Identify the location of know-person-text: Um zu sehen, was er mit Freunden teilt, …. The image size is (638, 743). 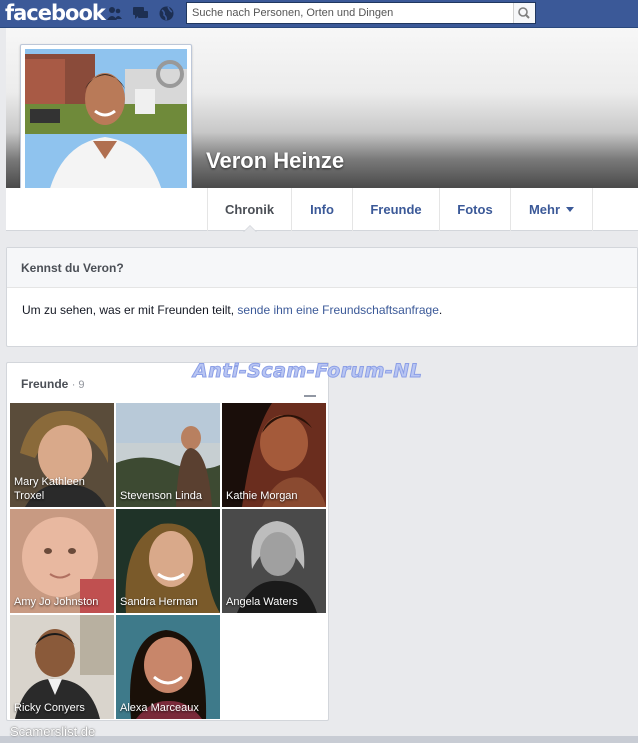
(322, 302).